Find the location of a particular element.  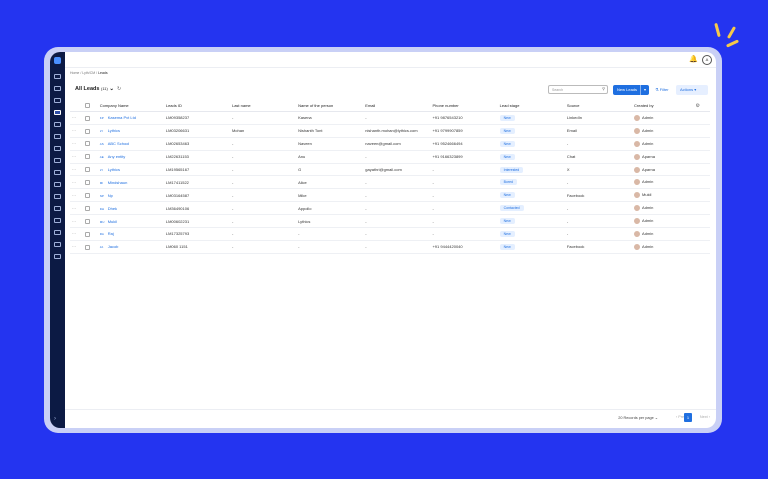

report-icon is located at coordinates (57, 256).